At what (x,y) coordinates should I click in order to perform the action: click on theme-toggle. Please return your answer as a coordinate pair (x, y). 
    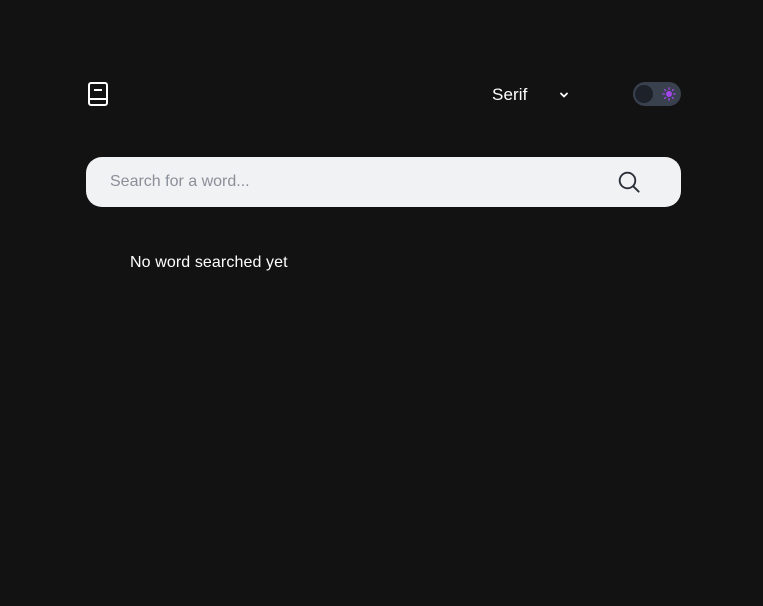
    Looking at the image, I should click on (657, 94).